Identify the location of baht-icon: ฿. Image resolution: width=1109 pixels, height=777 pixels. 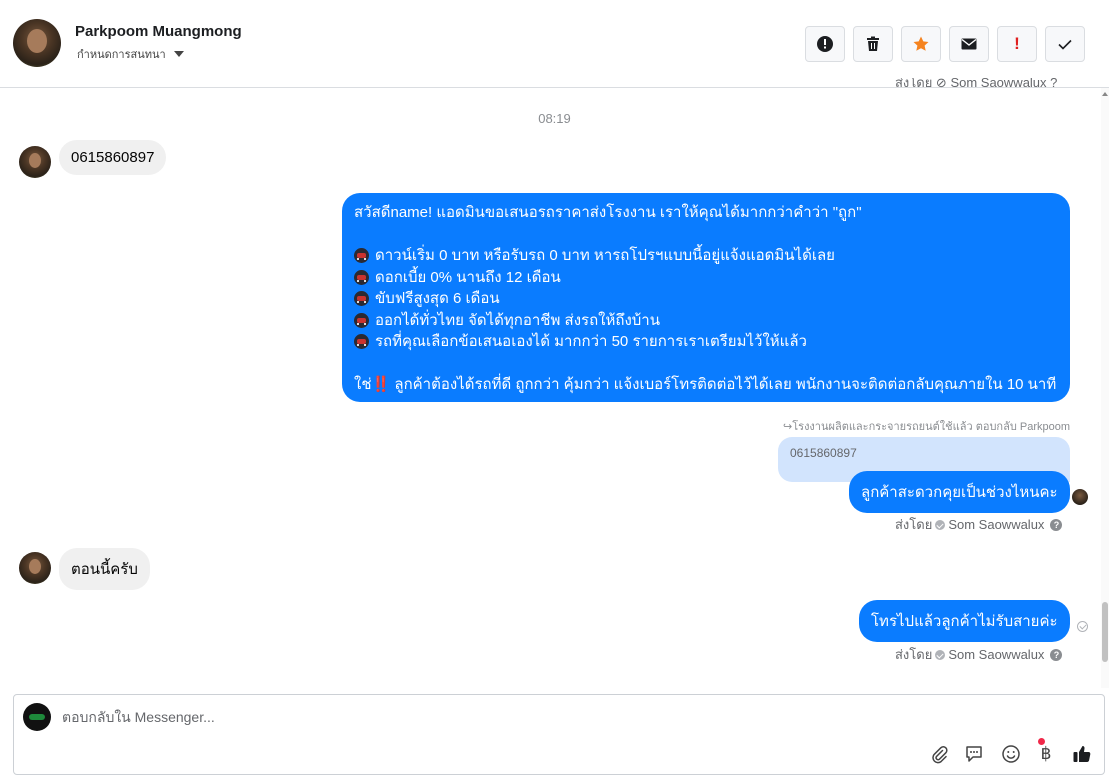
(1046, 754).